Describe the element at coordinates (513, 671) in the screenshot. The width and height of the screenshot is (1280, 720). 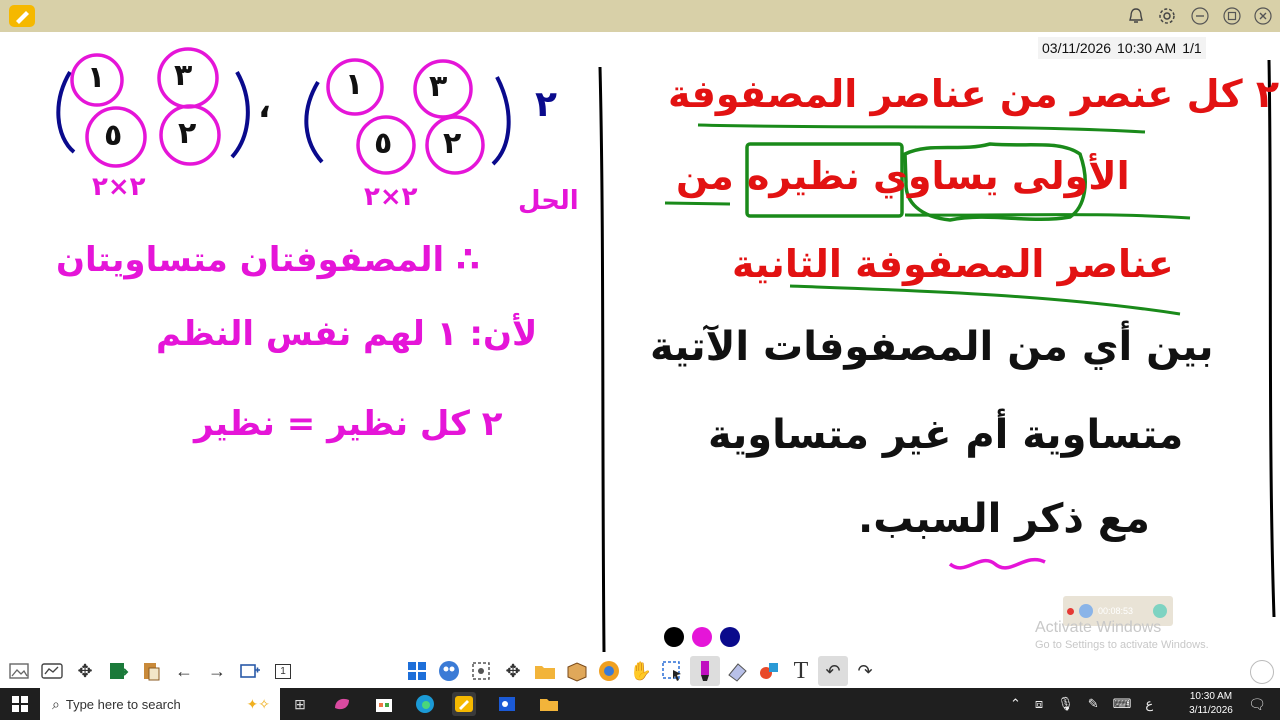
I see `move-tool-icon: ✥` at that location.